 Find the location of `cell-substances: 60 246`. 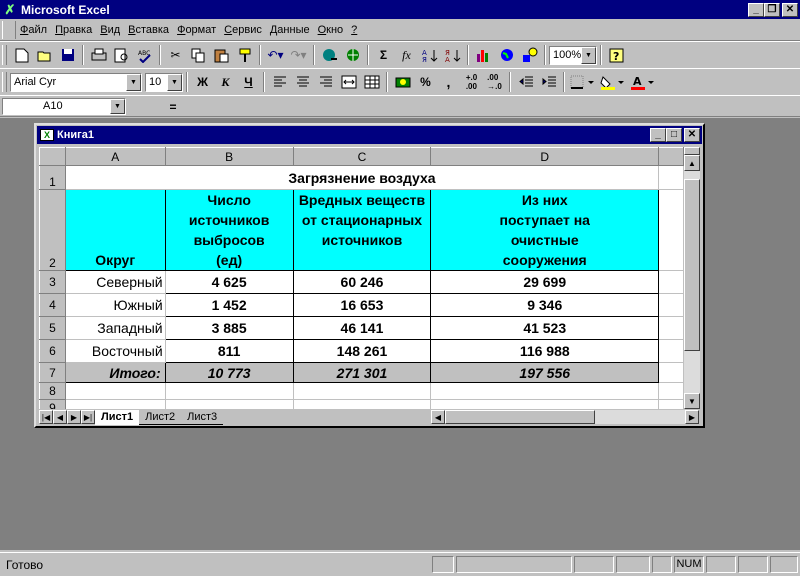

cell-substances: 60 246 is located at coordinates (362, 282).